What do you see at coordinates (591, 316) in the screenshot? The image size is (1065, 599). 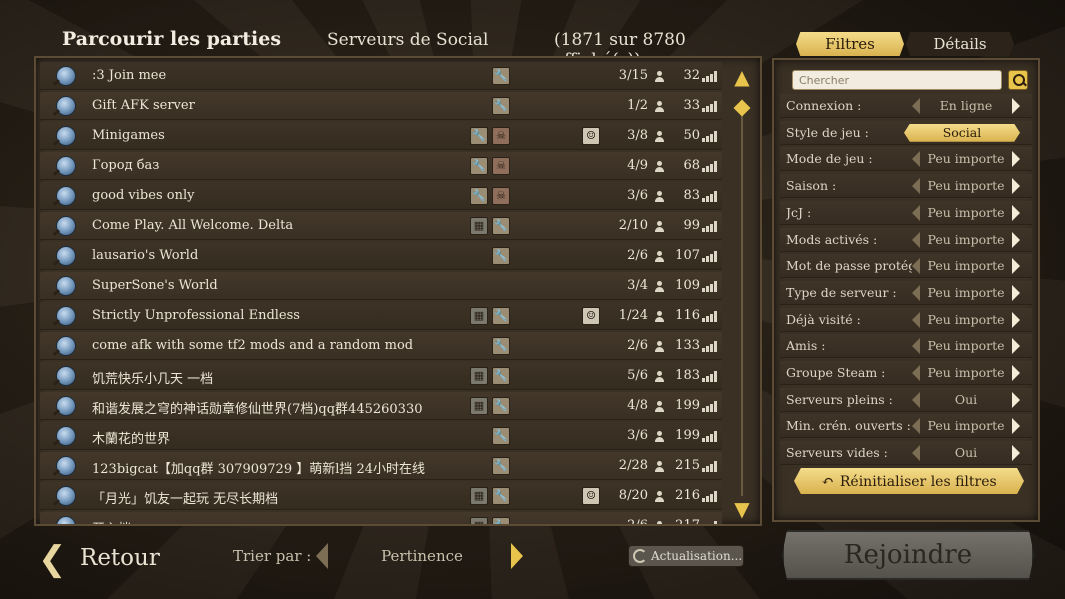 I see `character-portrait-icon: ☺` at bounding box center [591, 316].